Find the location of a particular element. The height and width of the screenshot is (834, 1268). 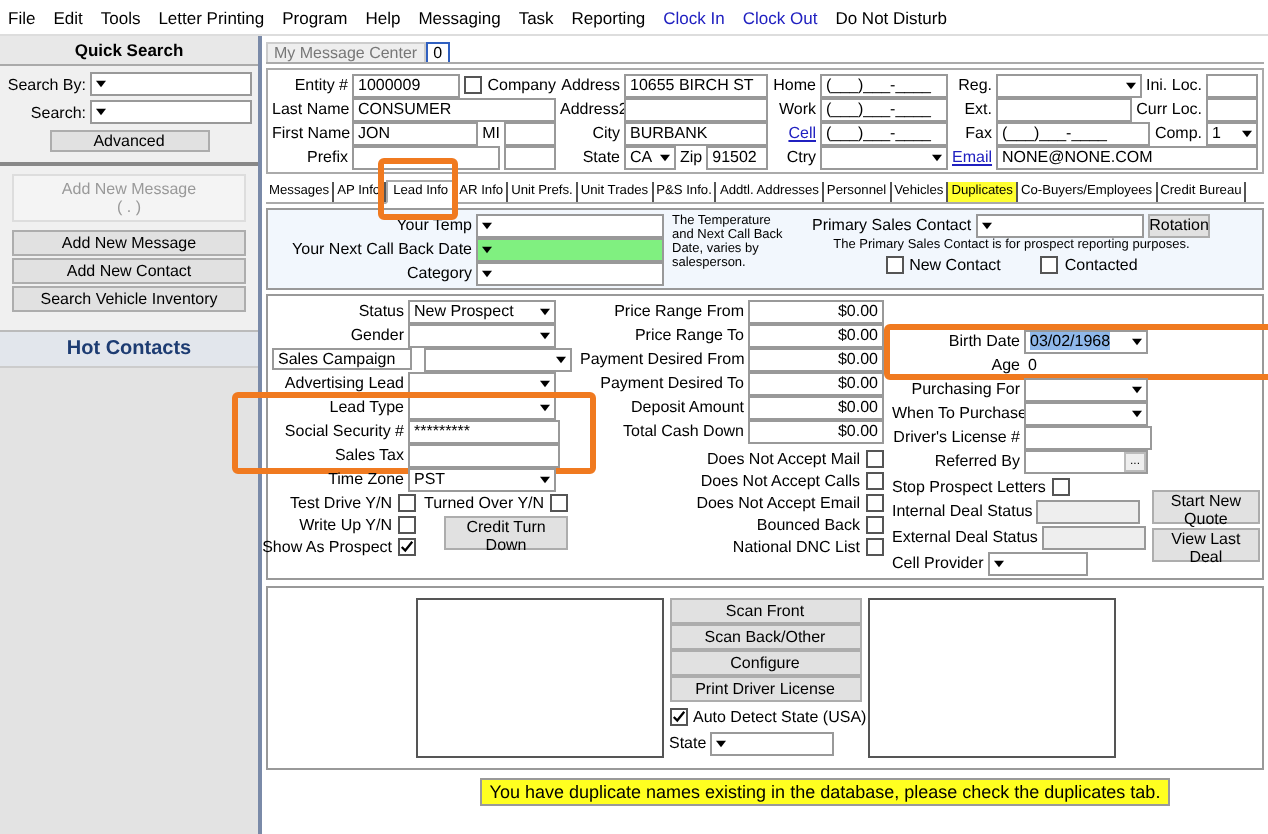

scan-button: Scan Front is located at coordinates (765, 611).